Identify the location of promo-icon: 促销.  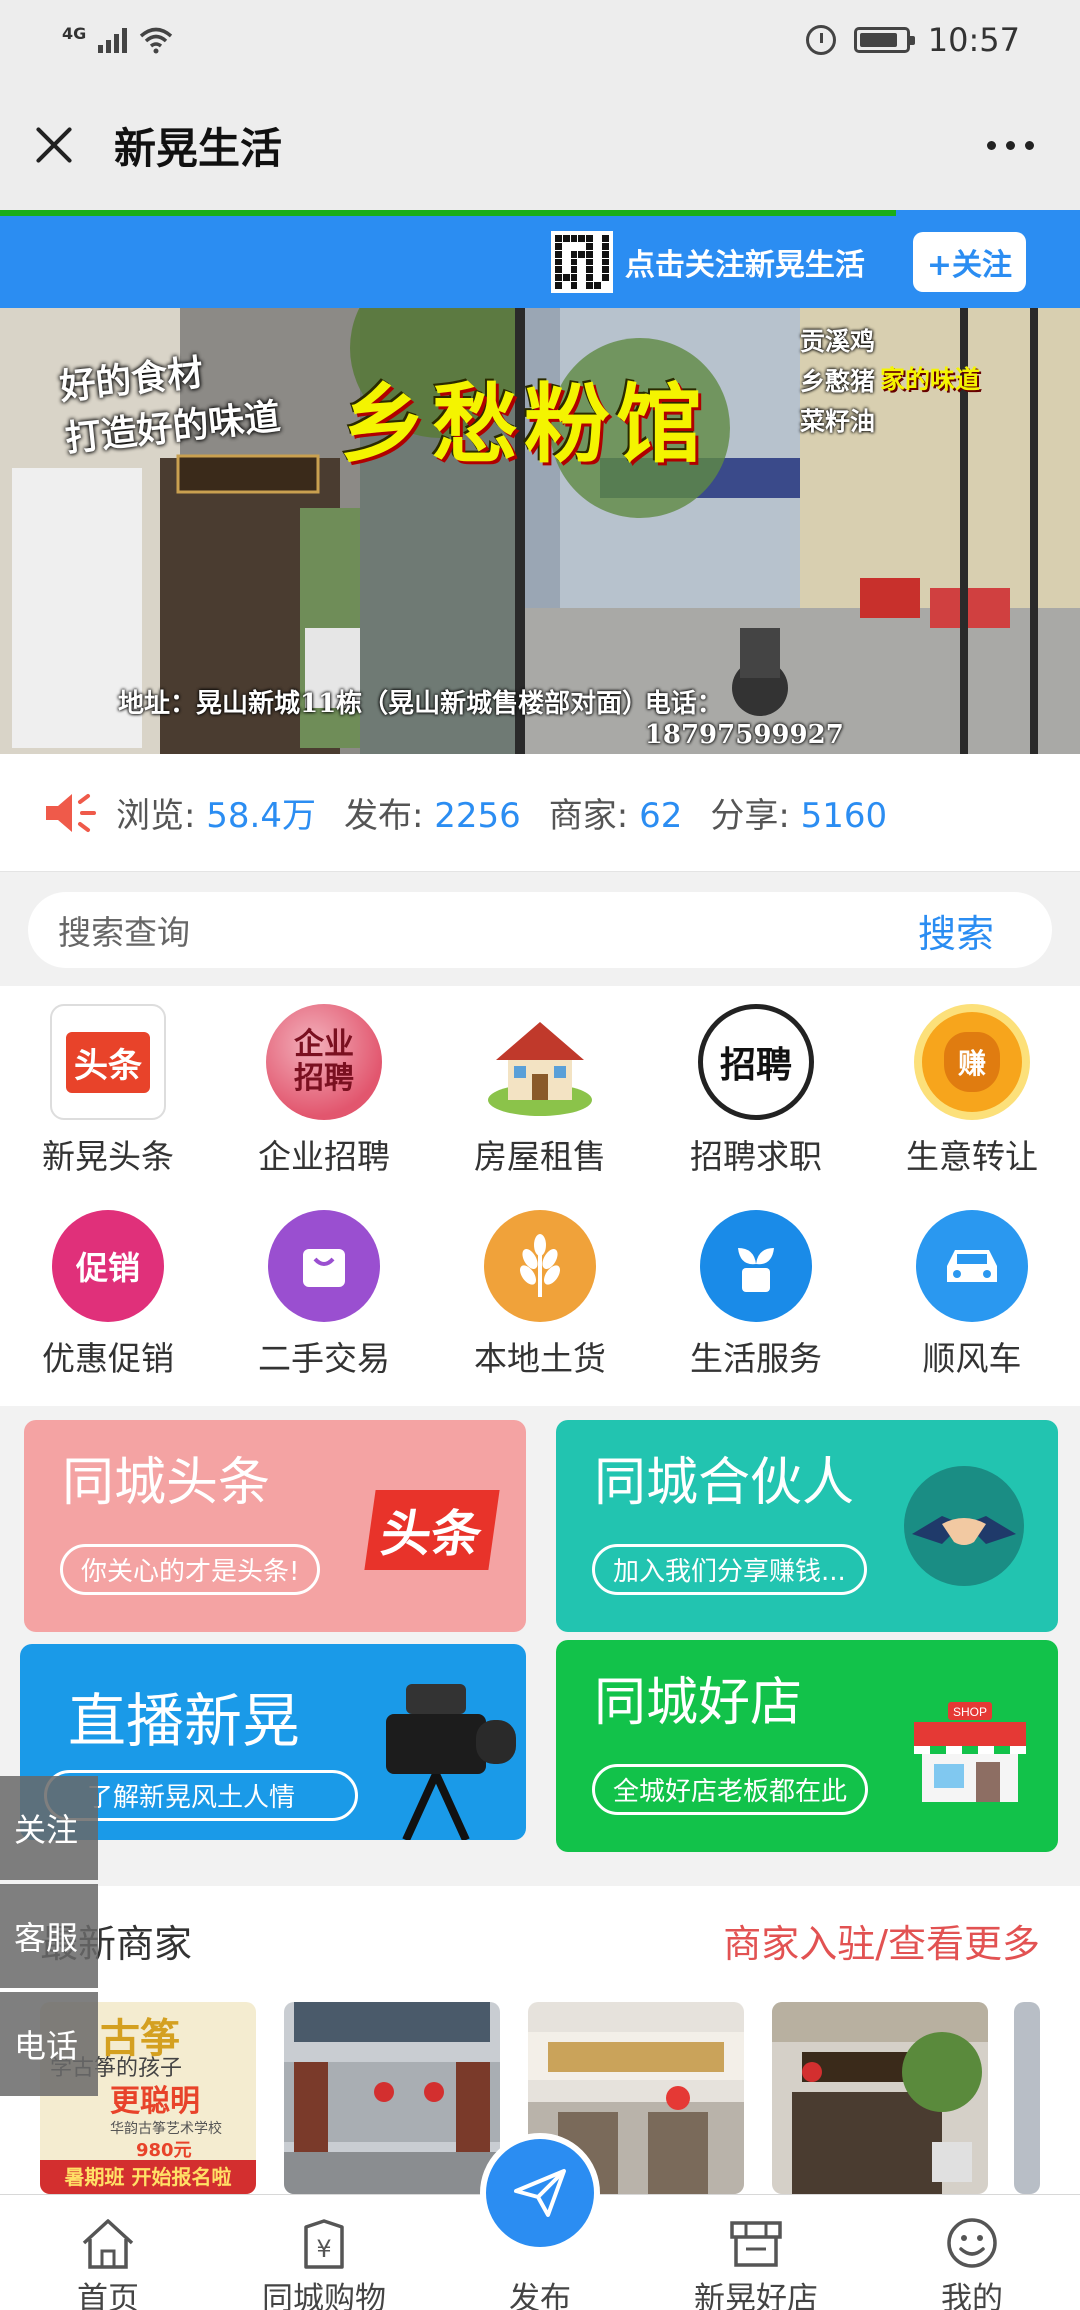
(108, 1266).